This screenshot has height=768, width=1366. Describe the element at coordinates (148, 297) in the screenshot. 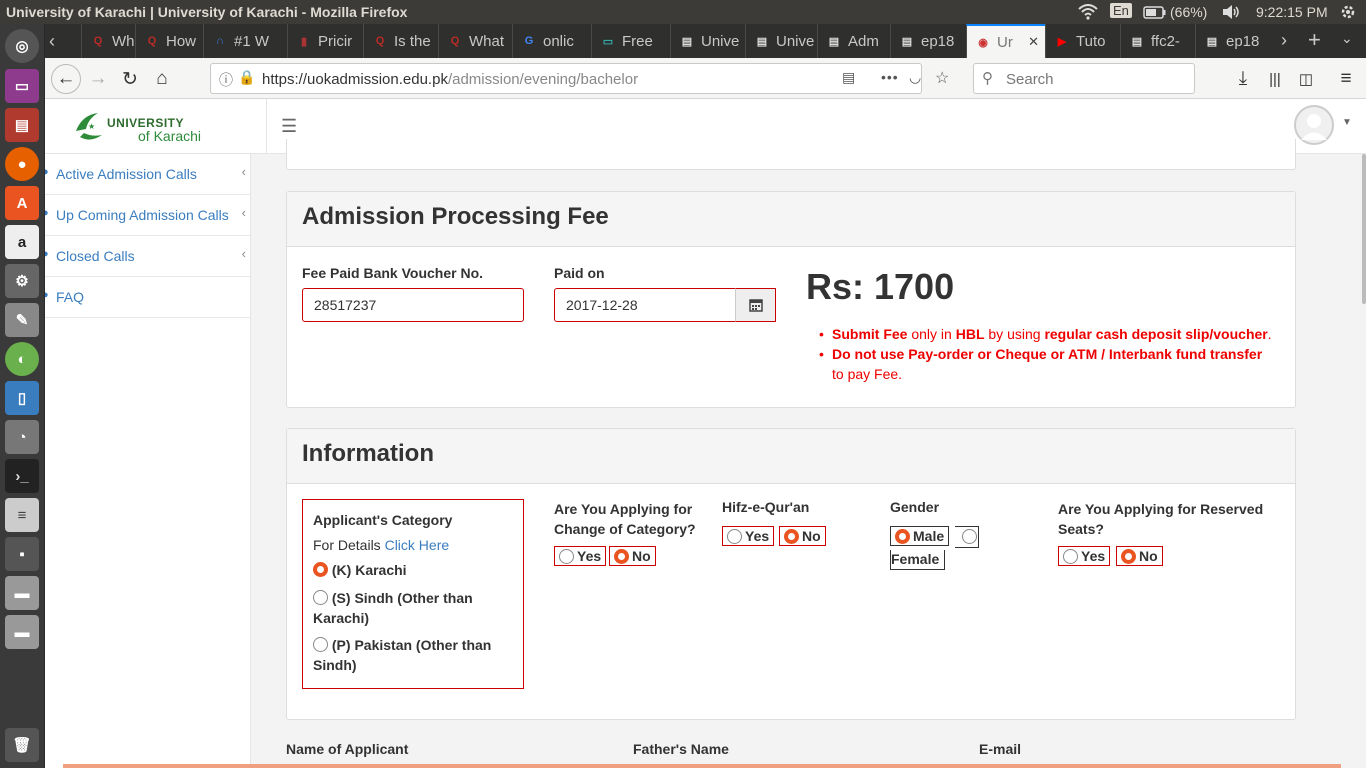

I see `sidebar-item-faq: ● FAQ` at that location.